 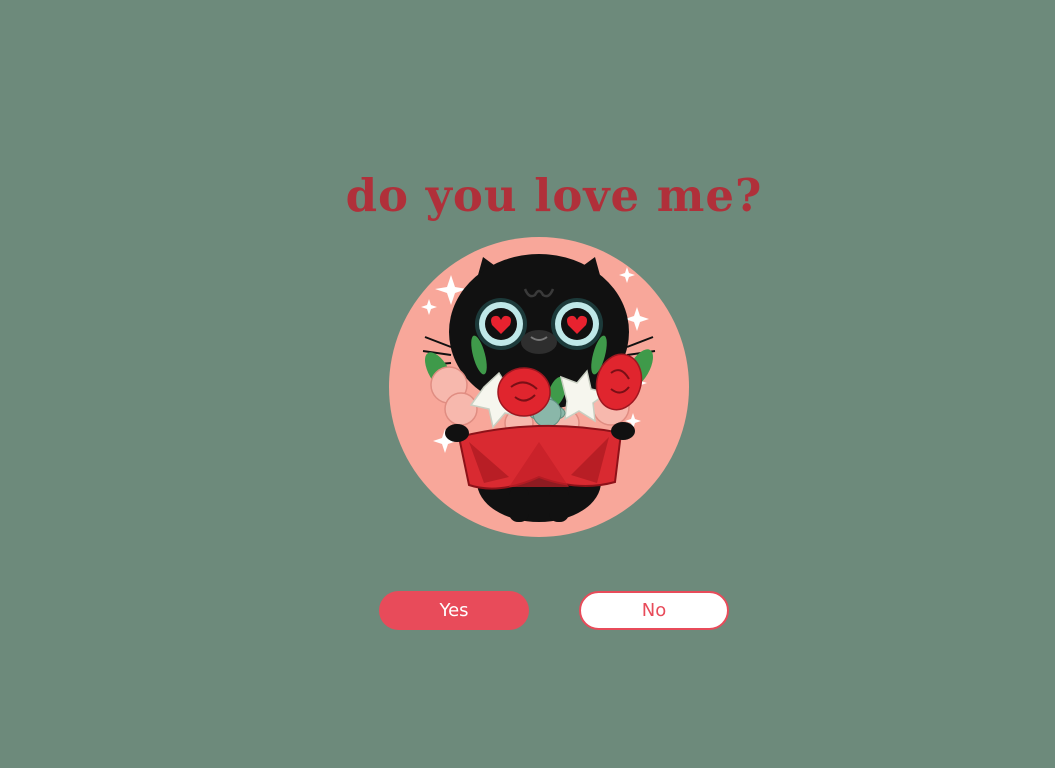 I want to click on question-title: do you love me?, so click(x=554, y=195).